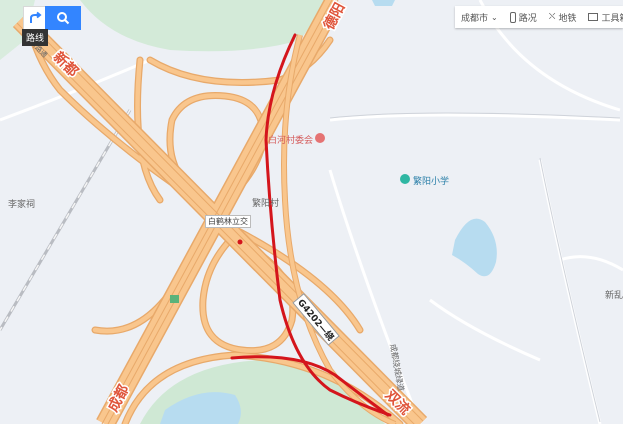  Describe the element at coordinates (552, 17) in the screenshot. I see `subway-icon: ⛌` at that location.